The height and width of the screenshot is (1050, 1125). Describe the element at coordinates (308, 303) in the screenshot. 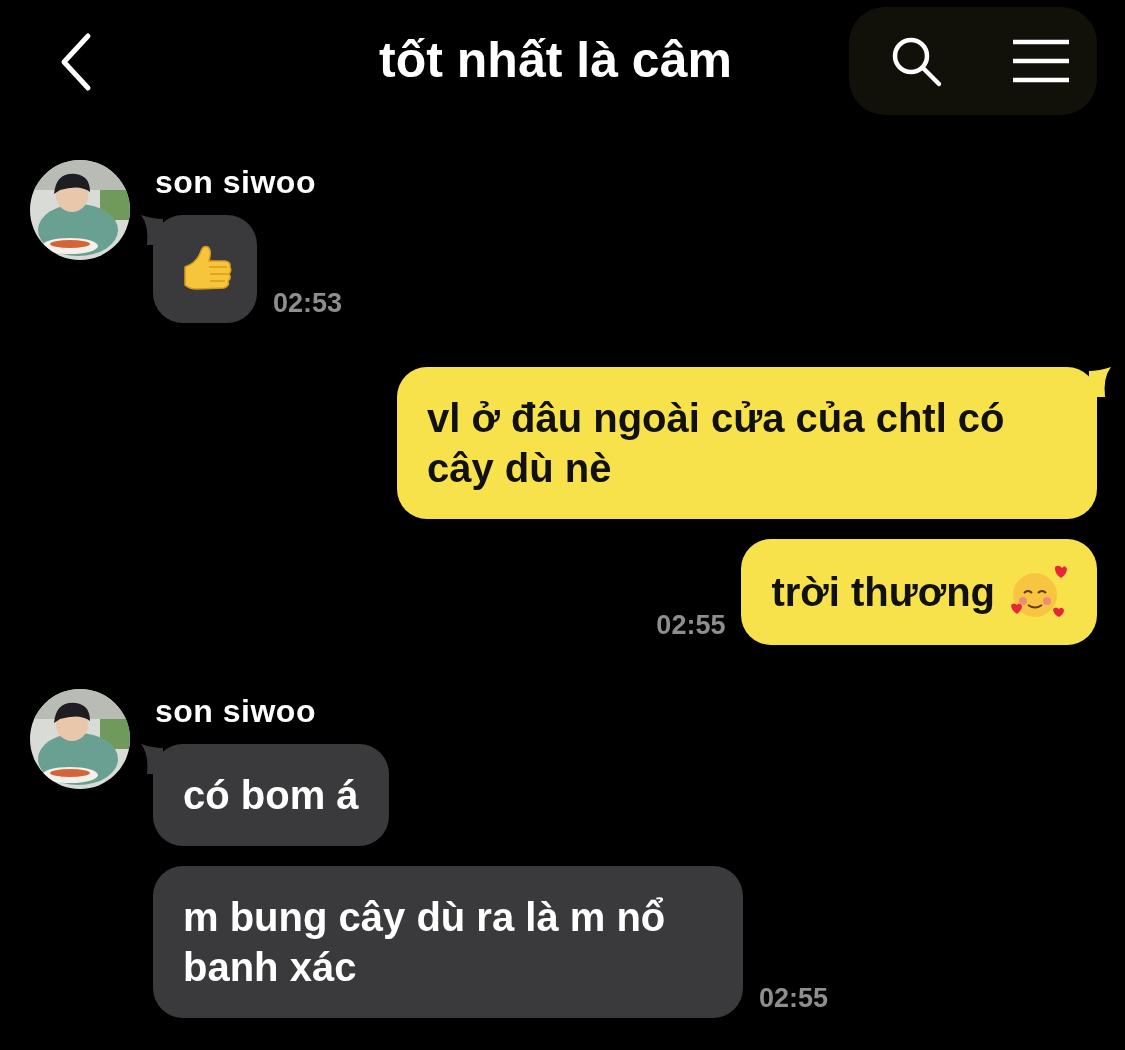

I see `message-time: 02:53` at that location.